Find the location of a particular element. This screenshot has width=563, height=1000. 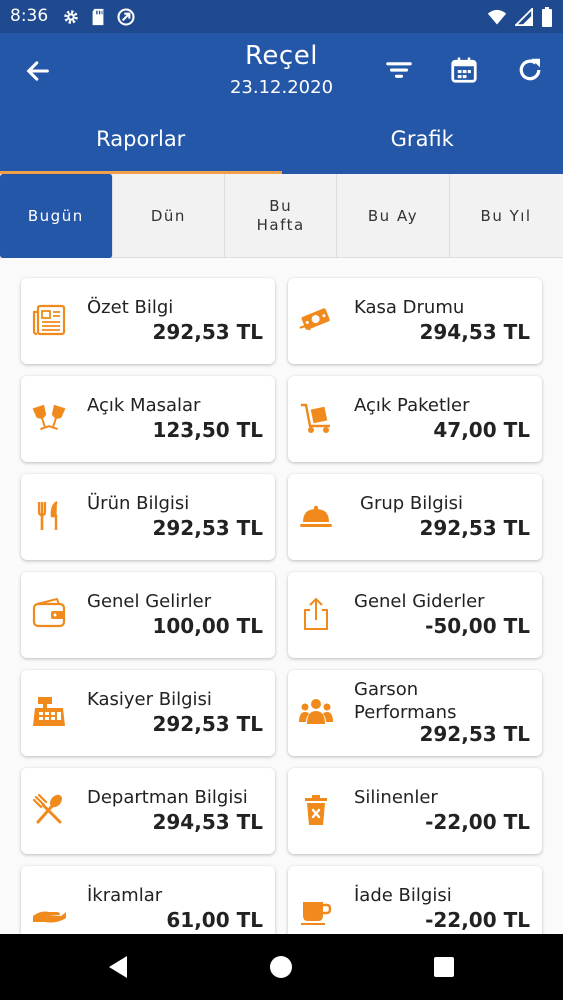

app-bar: Reçel 23.12.2020 is located at coordinates (281, 70).